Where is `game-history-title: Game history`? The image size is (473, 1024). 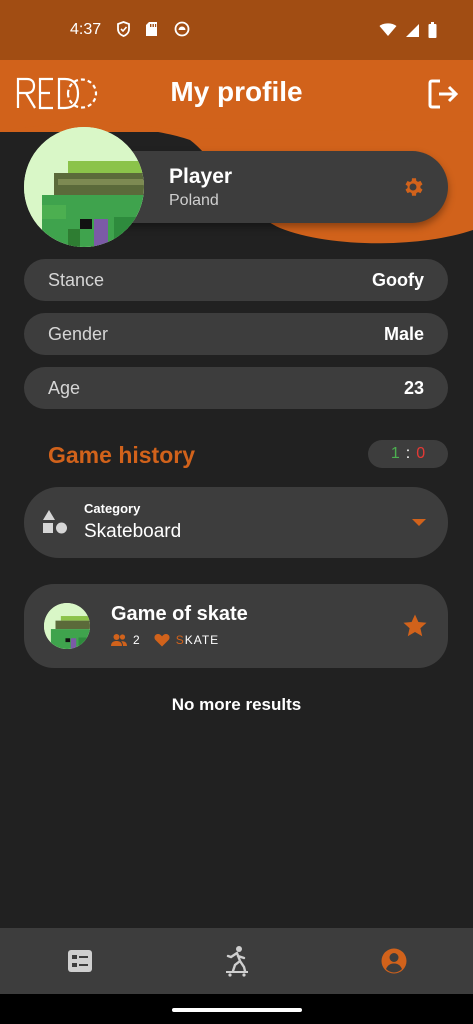 game-history-title: Game history is located at coordinates (121, 455).